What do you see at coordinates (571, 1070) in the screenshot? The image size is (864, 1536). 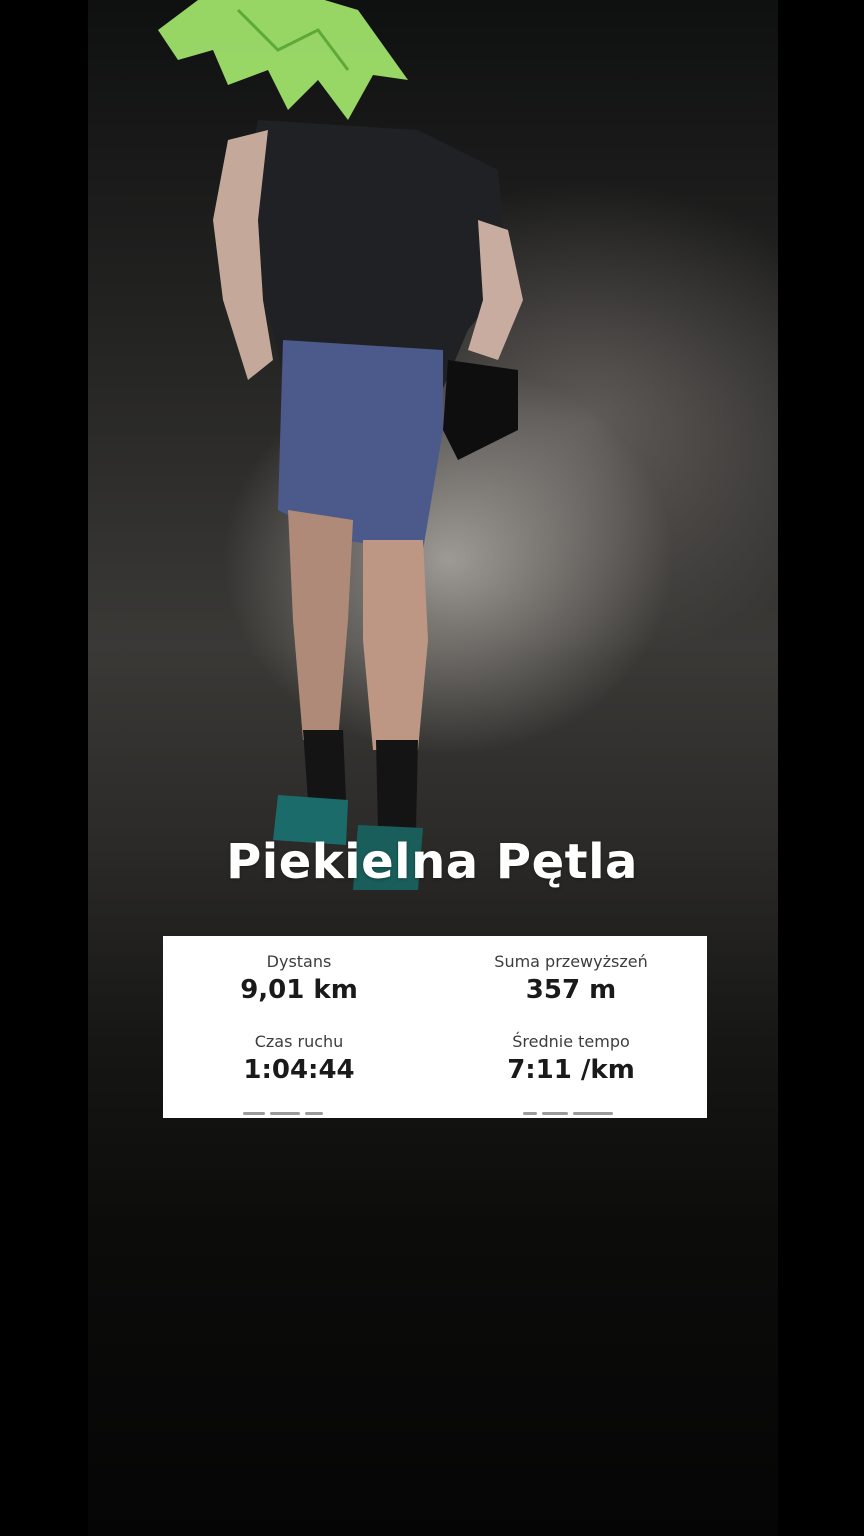 I see `stat-value: 7:11 /km` at bounding box center [571, 1070].